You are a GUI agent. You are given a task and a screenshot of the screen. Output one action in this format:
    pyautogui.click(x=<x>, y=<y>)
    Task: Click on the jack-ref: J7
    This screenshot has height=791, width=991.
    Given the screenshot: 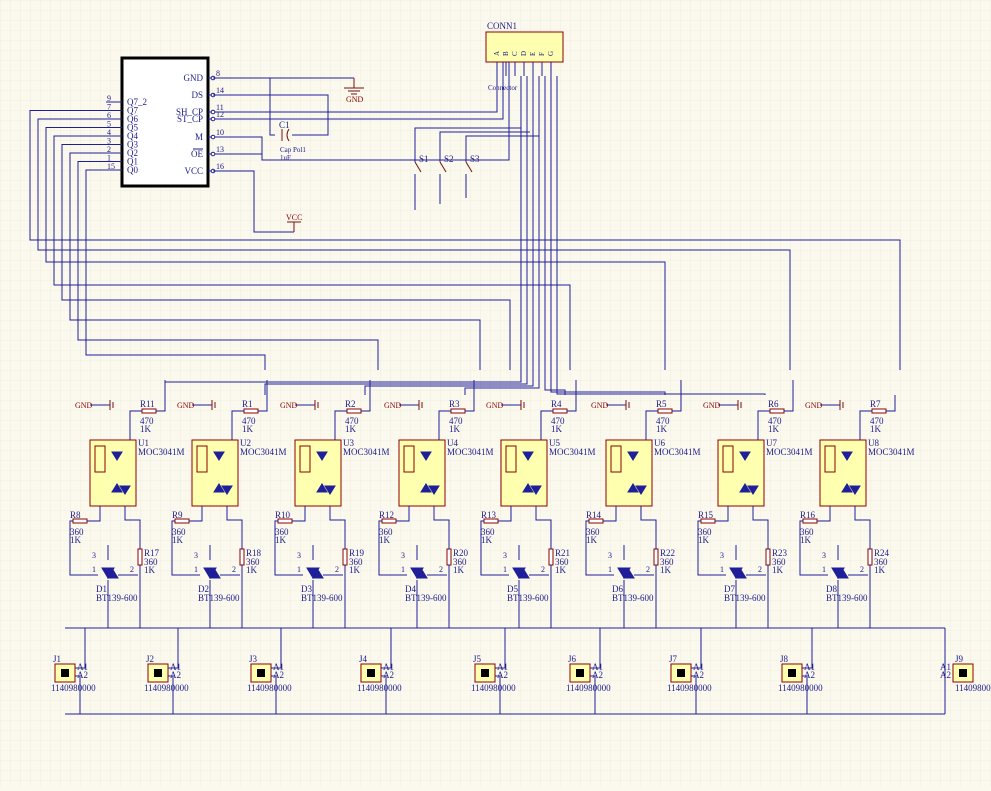 What is the action you would take?
    pyautogui.click(x=673, y=659)
    